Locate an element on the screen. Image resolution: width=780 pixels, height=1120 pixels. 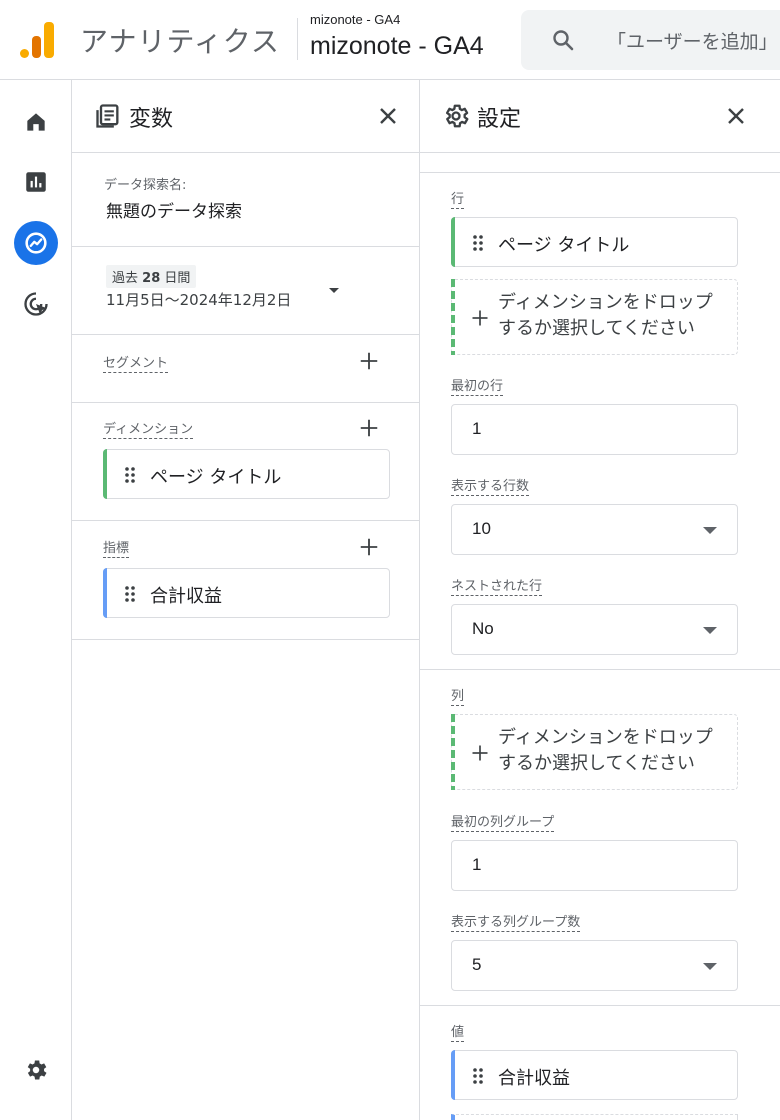
segments-label: セグメント is located at coordinates (136, 362).